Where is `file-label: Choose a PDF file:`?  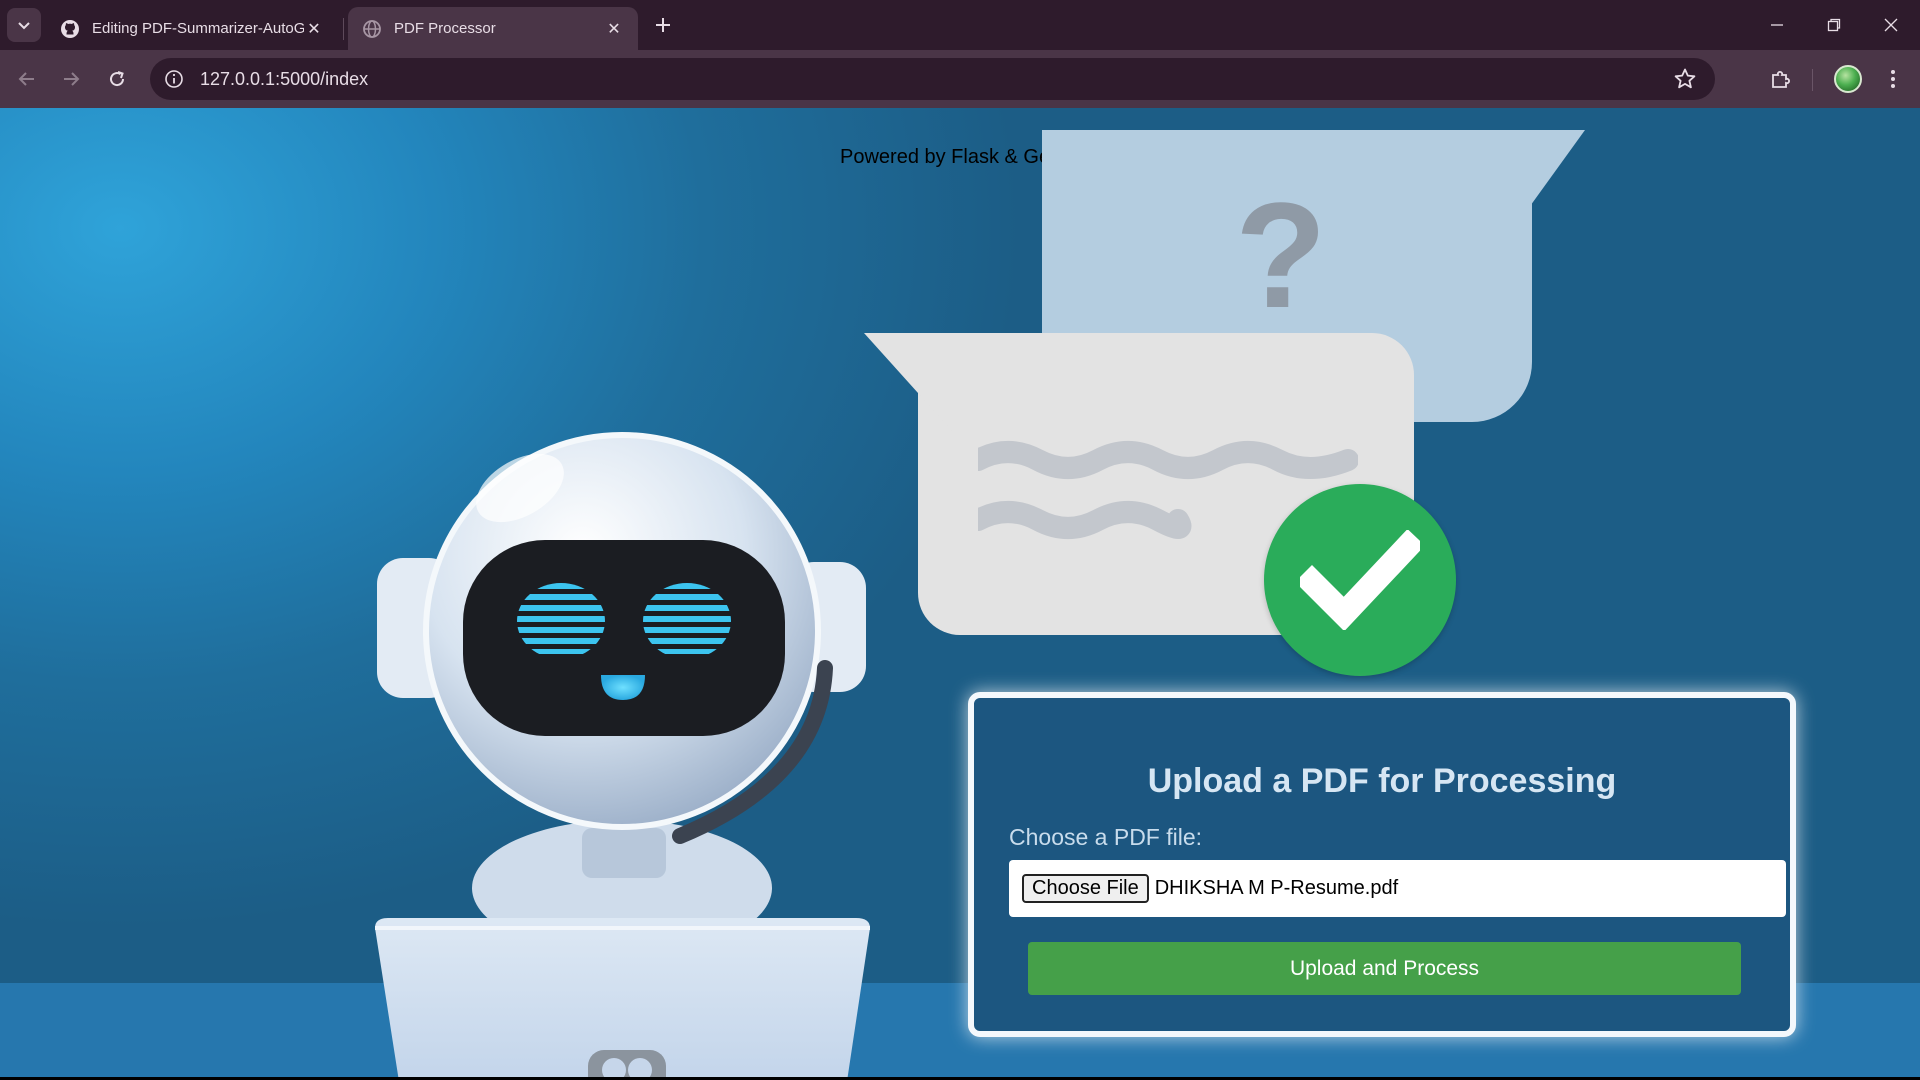 file-label: Choose a PDF file: is located at coordinates (1106, 837).